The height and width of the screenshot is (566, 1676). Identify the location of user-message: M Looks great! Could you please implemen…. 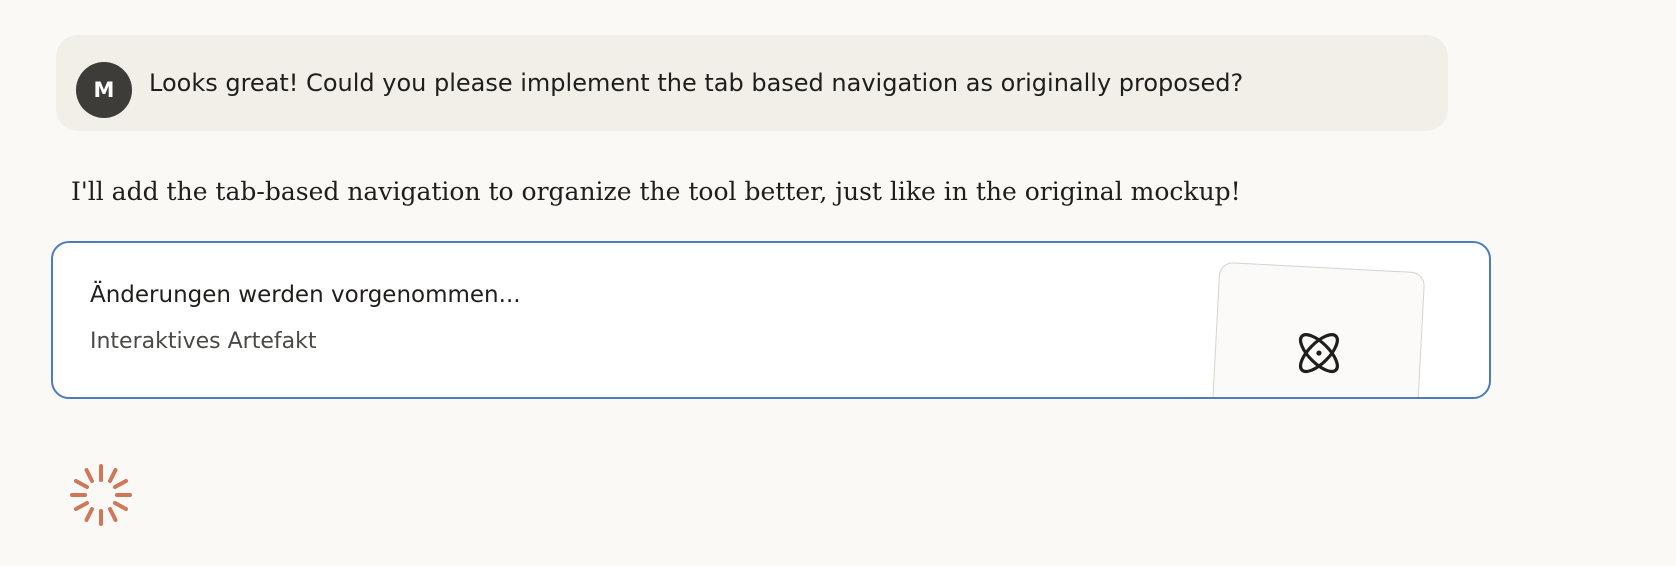
(752, 83).